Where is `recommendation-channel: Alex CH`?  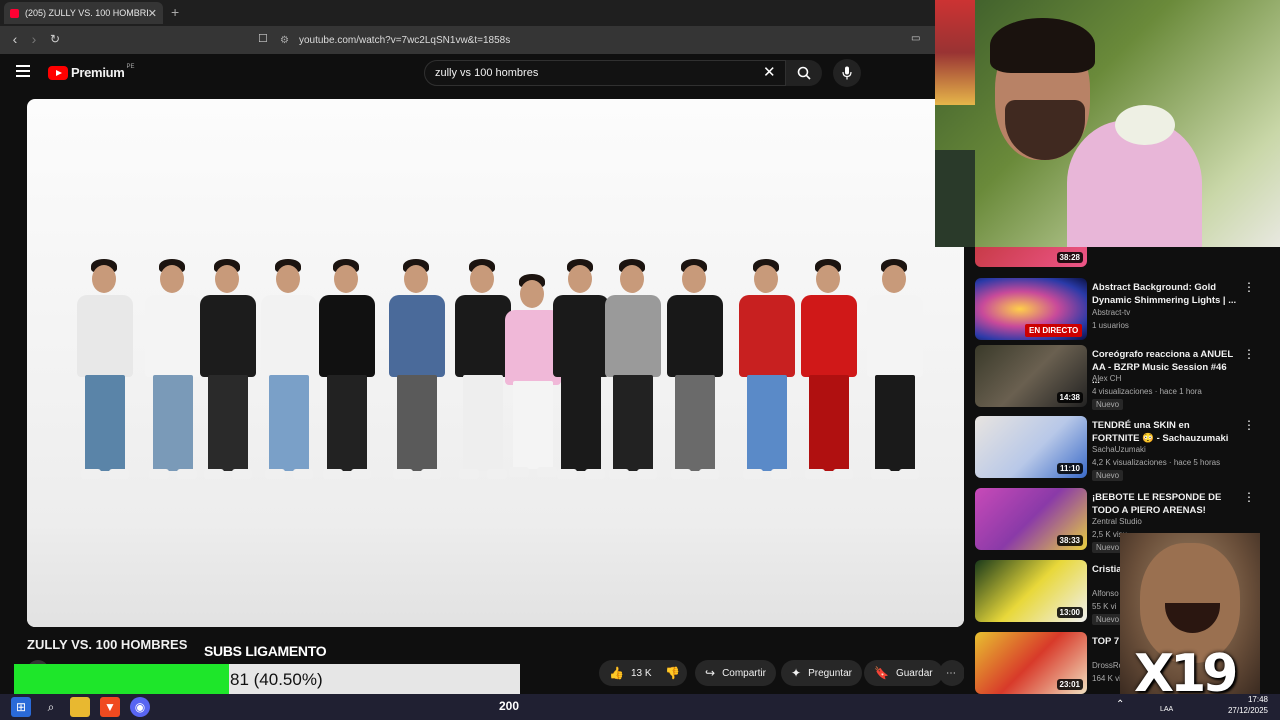 recommendation-channel: Alex CH is located at coordinates (1106, 378).